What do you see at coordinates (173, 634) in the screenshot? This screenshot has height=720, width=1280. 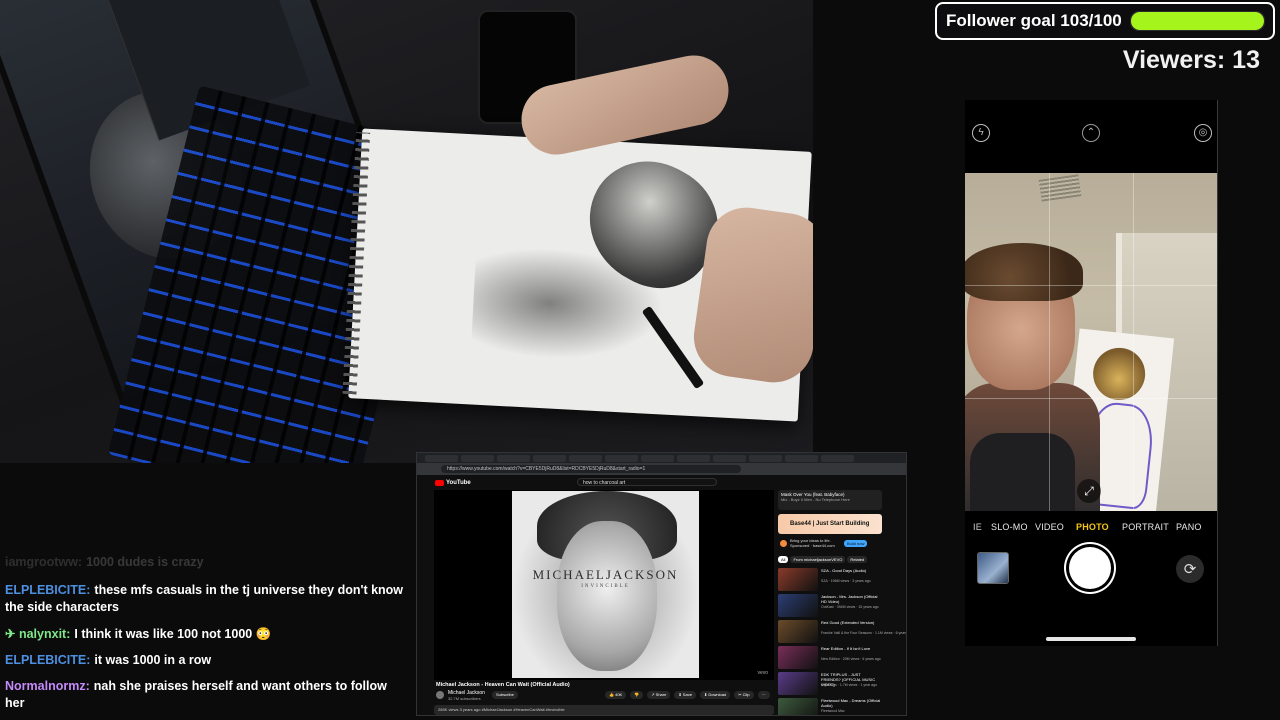 I see `chat-text: I think it was like 100 not 1000 😳` at bounding box center [173, 634].